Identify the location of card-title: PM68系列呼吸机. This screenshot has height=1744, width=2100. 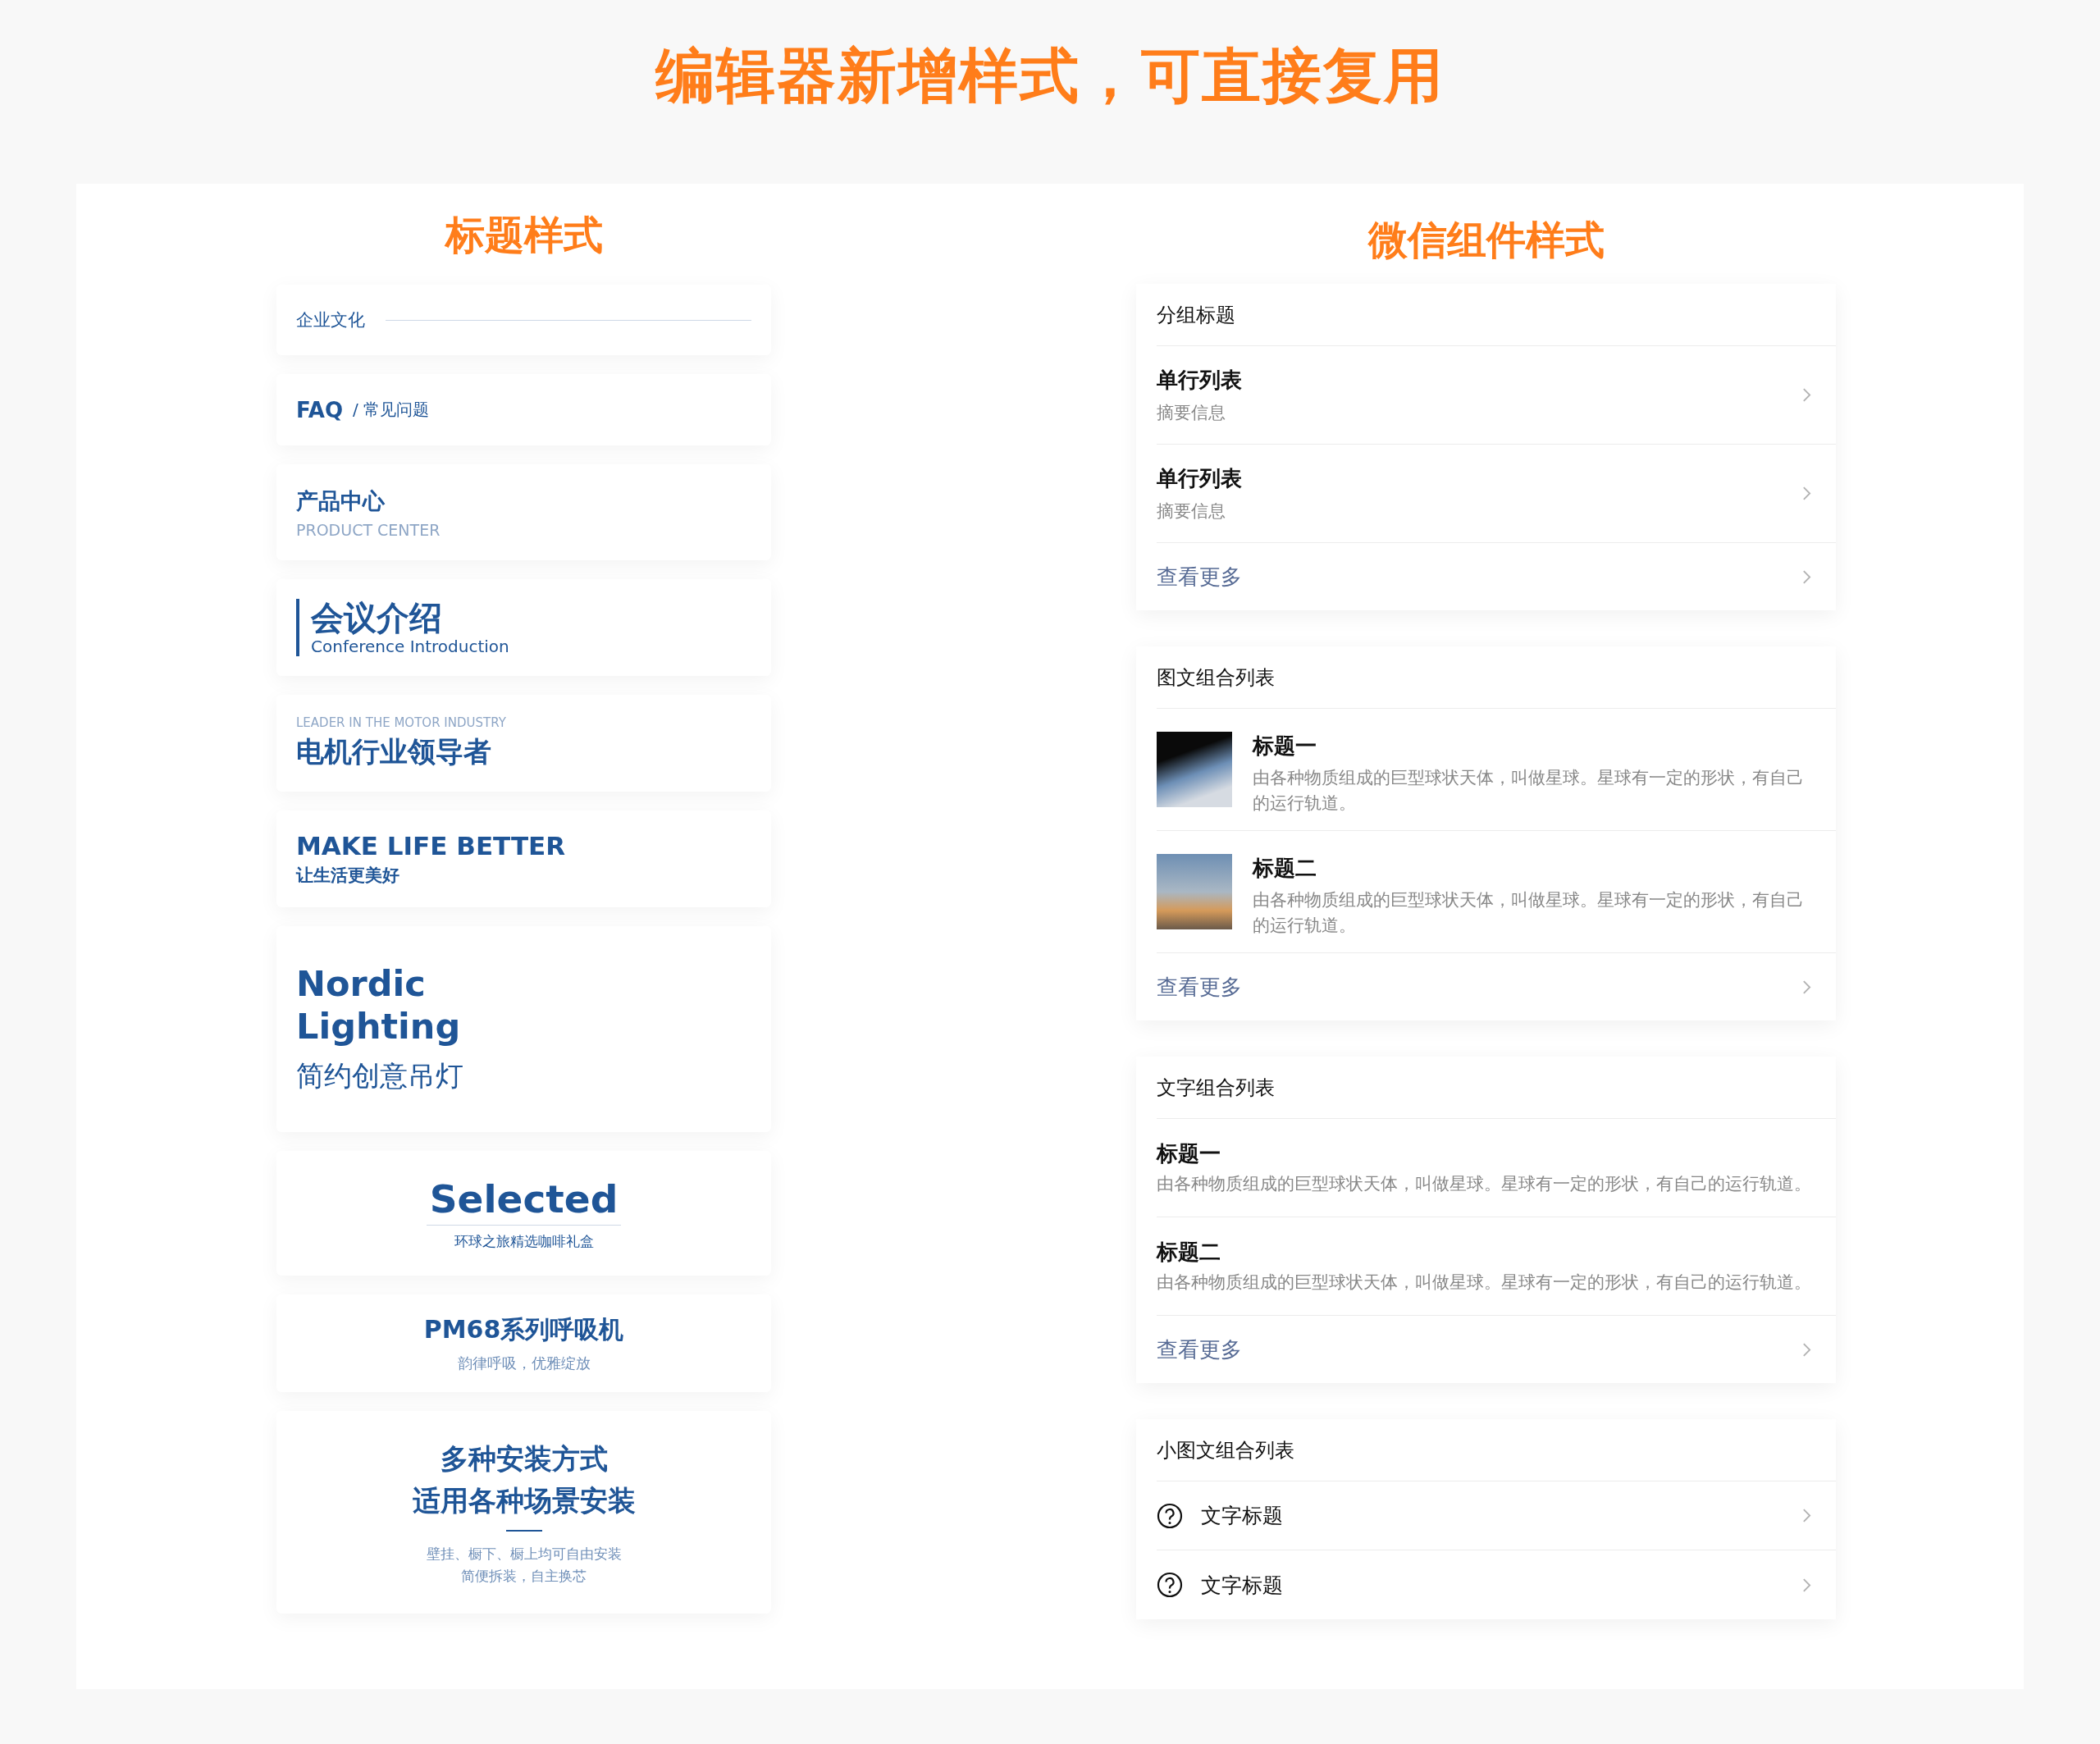
(523, 1329).